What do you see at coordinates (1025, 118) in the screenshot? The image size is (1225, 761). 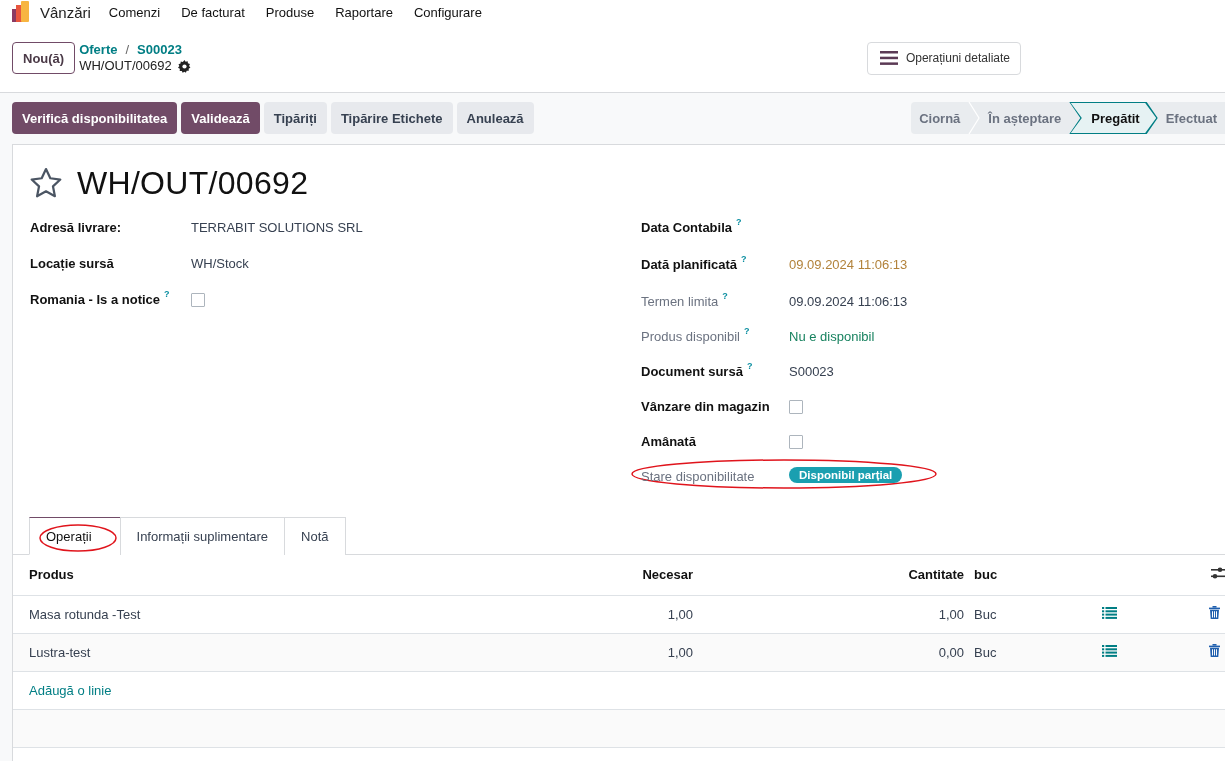 I see `status-step: În așteptare` at bounding box center [1025, 118].